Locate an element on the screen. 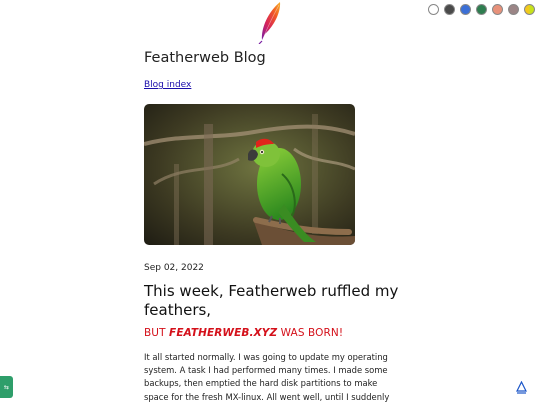 Image resolution: width=540 pixels, height=405 pixels. post-subtitle: BUT FEATHERWEB.XYZ WAS BORN! is located at coordinates (272, 333).